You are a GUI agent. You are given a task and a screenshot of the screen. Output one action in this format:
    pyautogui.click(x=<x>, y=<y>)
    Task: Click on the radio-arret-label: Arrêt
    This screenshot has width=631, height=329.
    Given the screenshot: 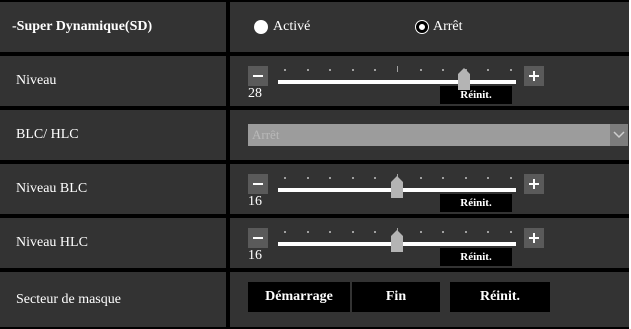 What is the action you would take?
    pyautogui.click(x=448, y=26)
    